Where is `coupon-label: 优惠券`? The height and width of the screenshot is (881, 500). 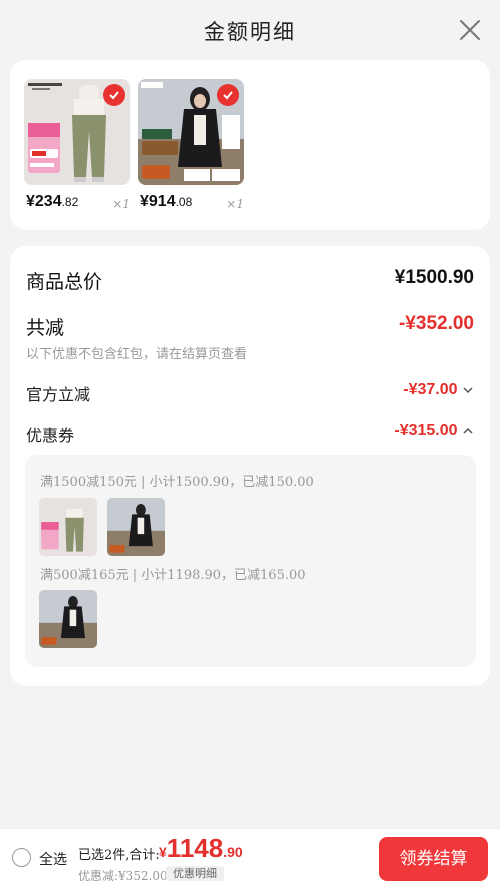 coupon-label: 优惠券 is located at coordinates (50, 435).